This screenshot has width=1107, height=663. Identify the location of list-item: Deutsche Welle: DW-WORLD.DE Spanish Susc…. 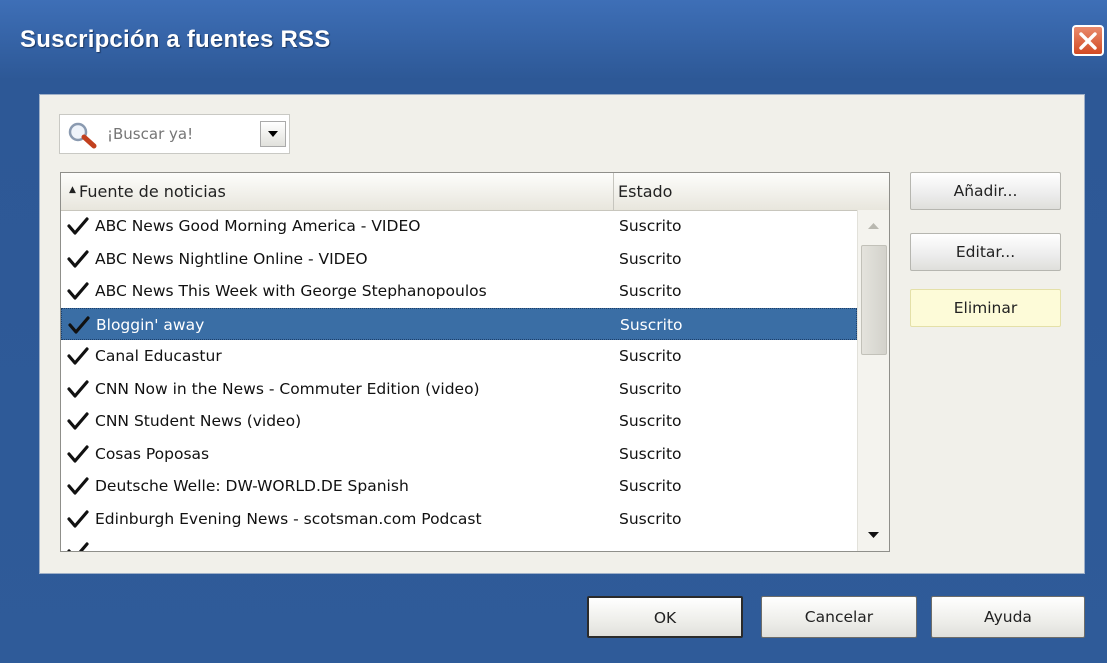
(459, 486).